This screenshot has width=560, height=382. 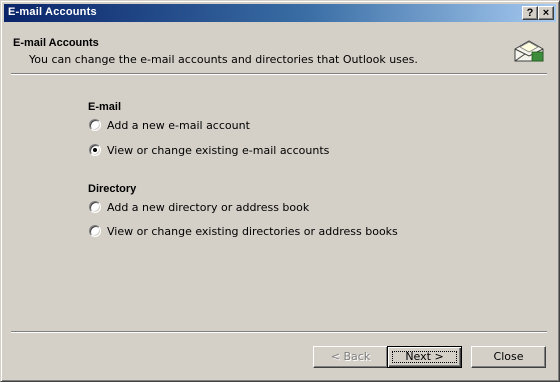 I want to click on close-window-button: ×, so click(x=546, y=13).